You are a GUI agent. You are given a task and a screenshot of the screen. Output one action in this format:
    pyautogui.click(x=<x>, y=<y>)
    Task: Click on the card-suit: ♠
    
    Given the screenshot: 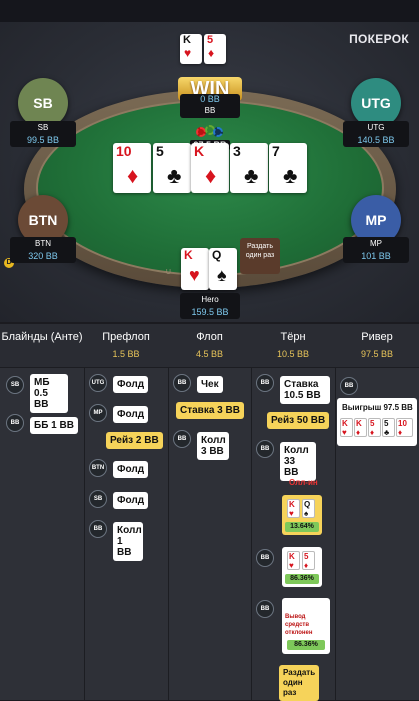 What is the action you would take?
    pyautogui.click(x=222, y=275)
    